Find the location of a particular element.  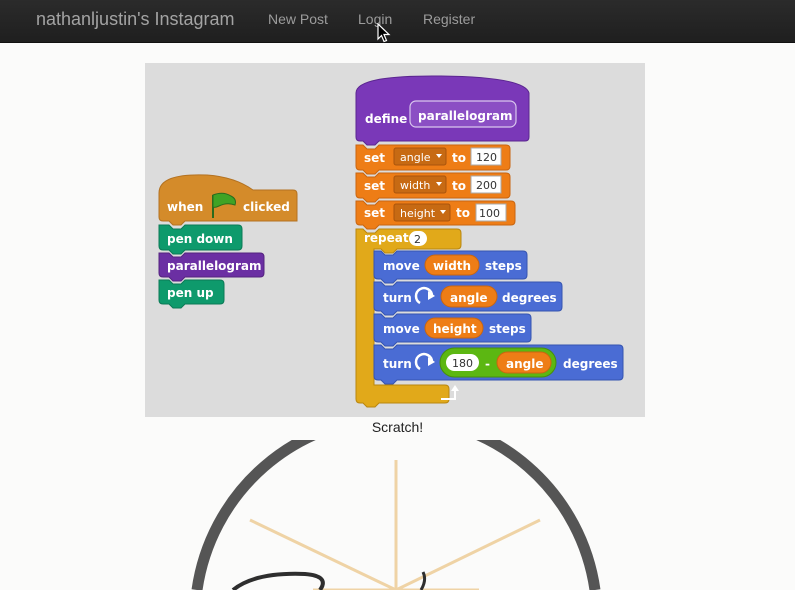

subtract-left-value: 180 is located at coordinates (462, 363).